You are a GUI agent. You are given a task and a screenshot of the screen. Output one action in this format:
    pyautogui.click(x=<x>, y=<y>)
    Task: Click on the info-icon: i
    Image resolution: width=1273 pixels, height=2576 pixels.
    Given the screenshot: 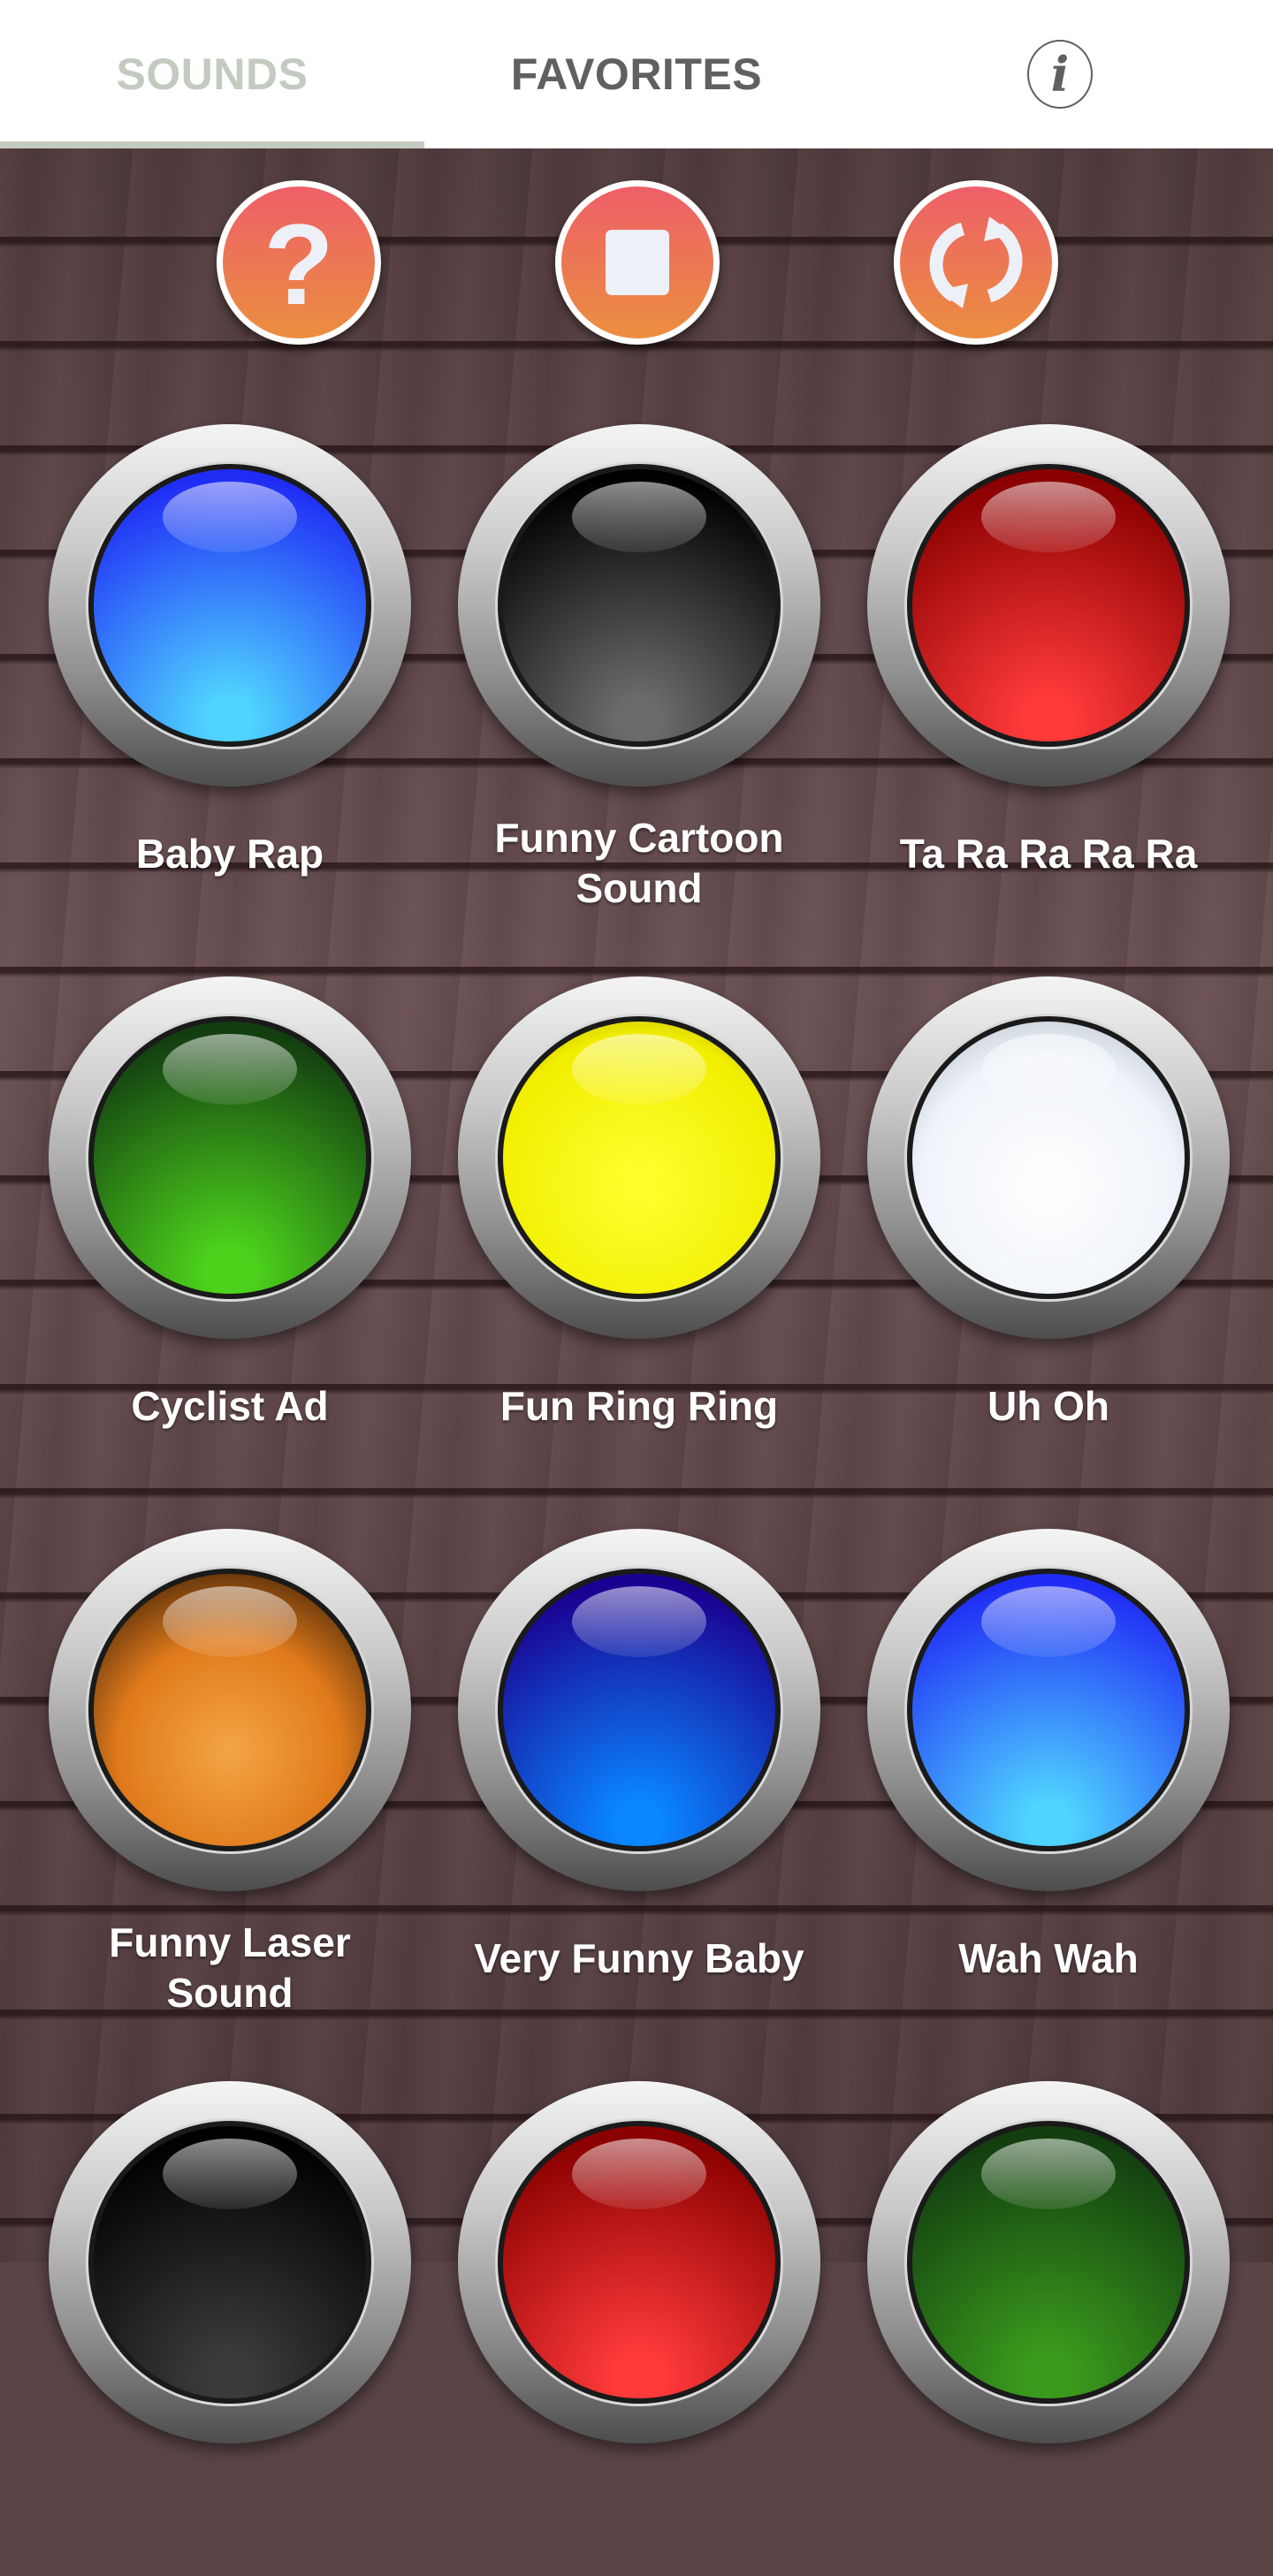 What is the action you would take?
    pyautogui.click(x=1060, y=74)
    